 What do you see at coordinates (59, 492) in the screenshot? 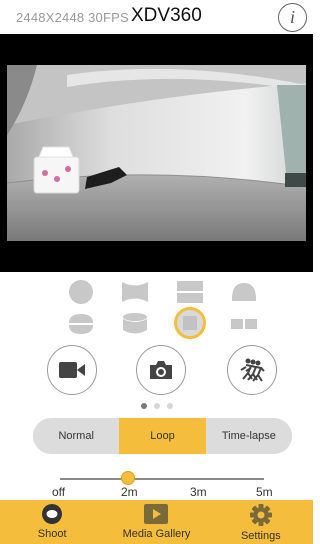
I see `tick-label-off: off` at bounding box center [59, 492].